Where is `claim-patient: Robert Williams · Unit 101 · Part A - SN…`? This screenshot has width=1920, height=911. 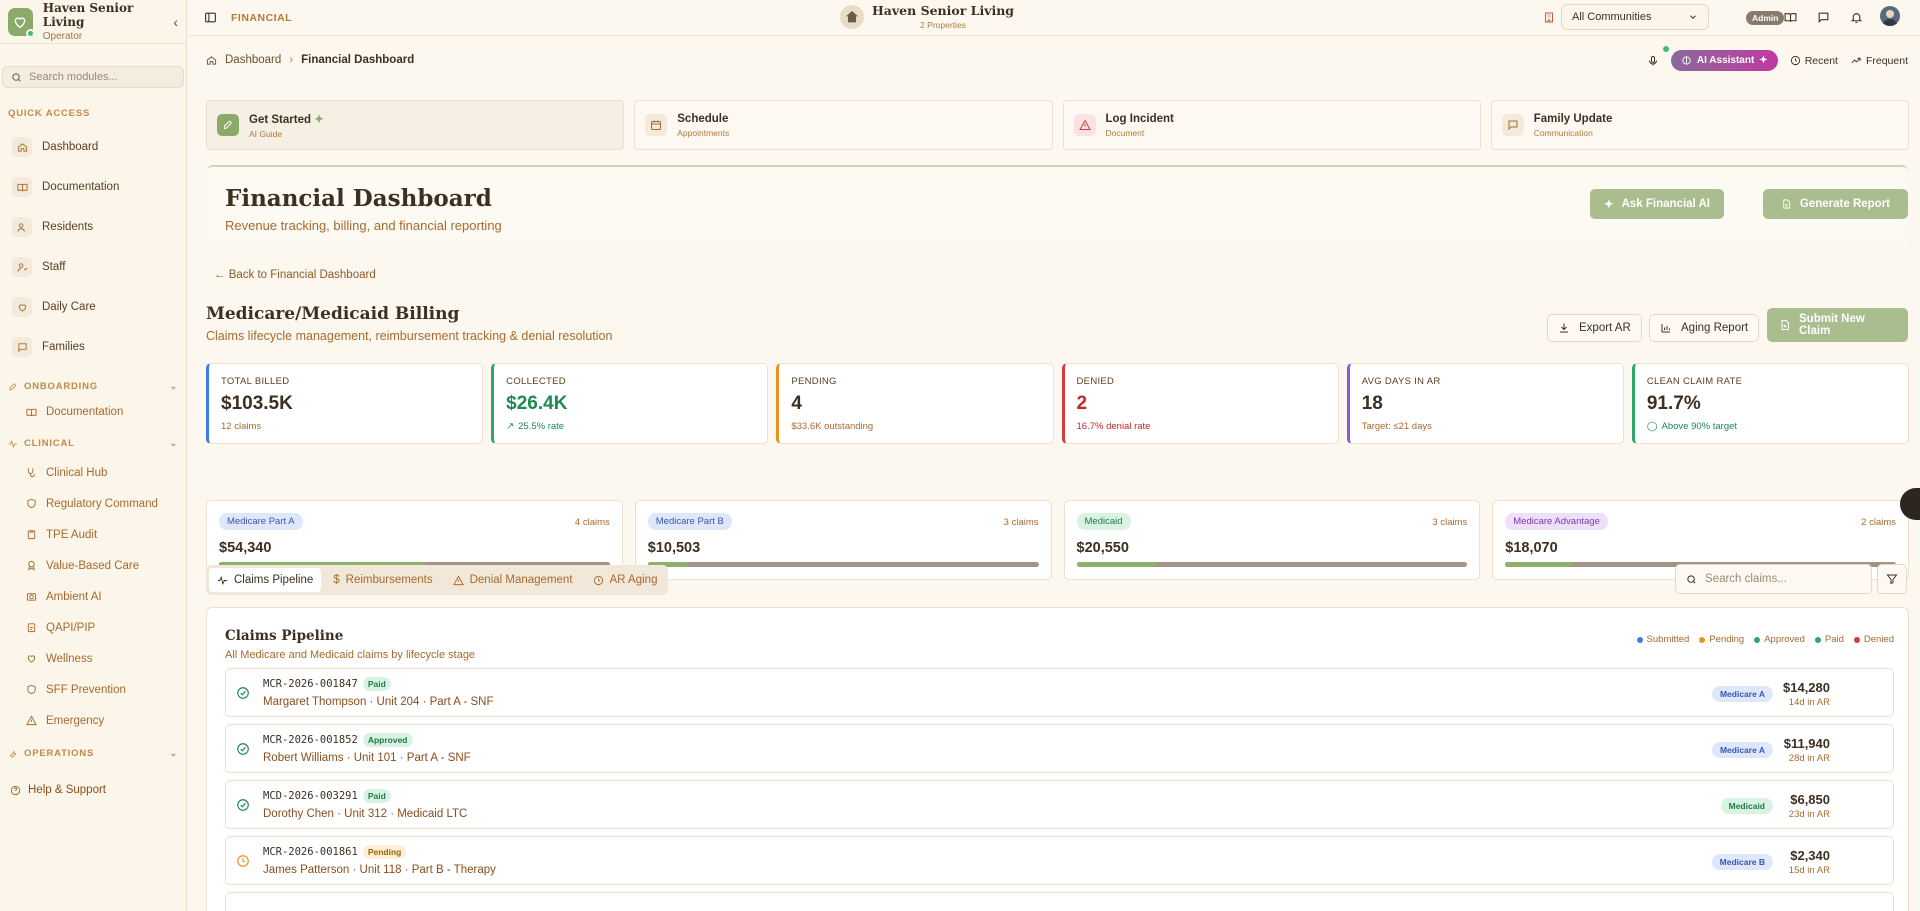 claim-patient: Robert Williams · Unit 101 · Part A - SN… is located at coordinates (367, 758).